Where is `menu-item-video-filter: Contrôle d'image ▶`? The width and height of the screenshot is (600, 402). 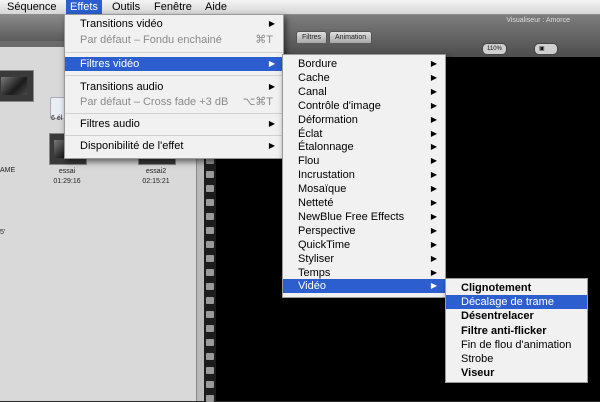 menu-item-video-filter: Contrôle d'image ▶ is located at coordinates (364, 106).